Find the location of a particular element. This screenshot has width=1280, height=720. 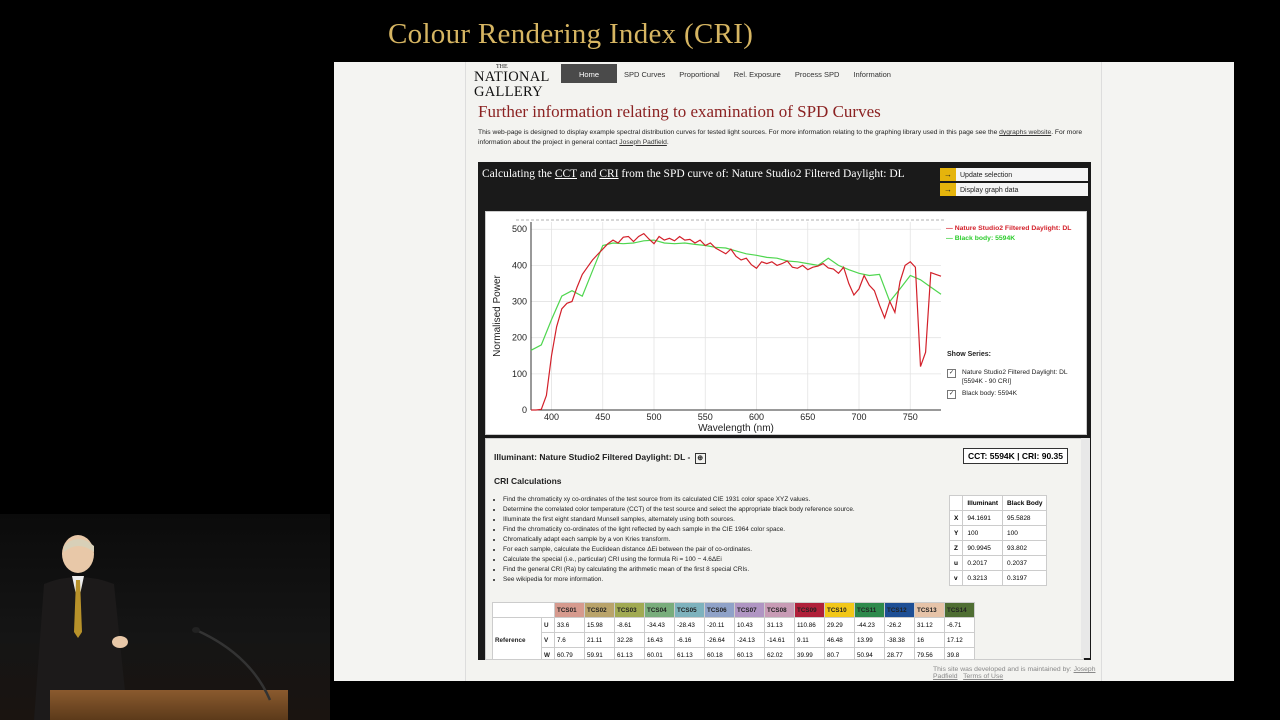

nav-proportional: Proportional is located at coordinates (699, 73).